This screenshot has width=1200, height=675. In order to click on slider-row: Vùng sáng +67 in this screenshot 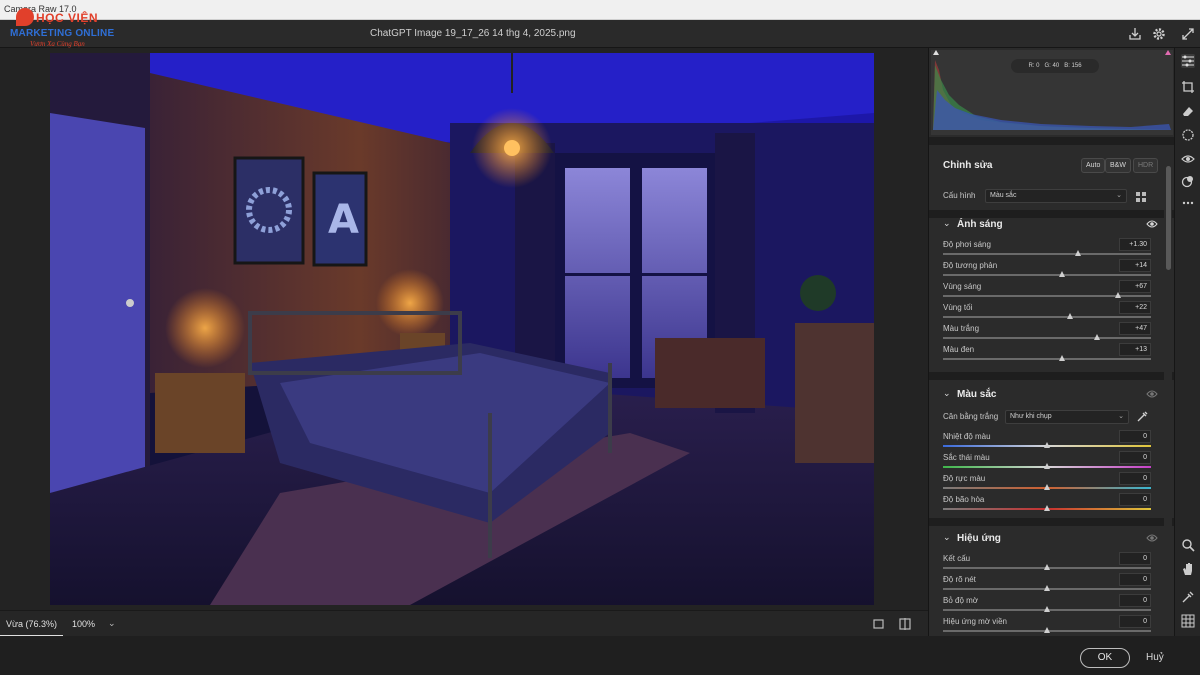, I will do `click(1047, 290)`.